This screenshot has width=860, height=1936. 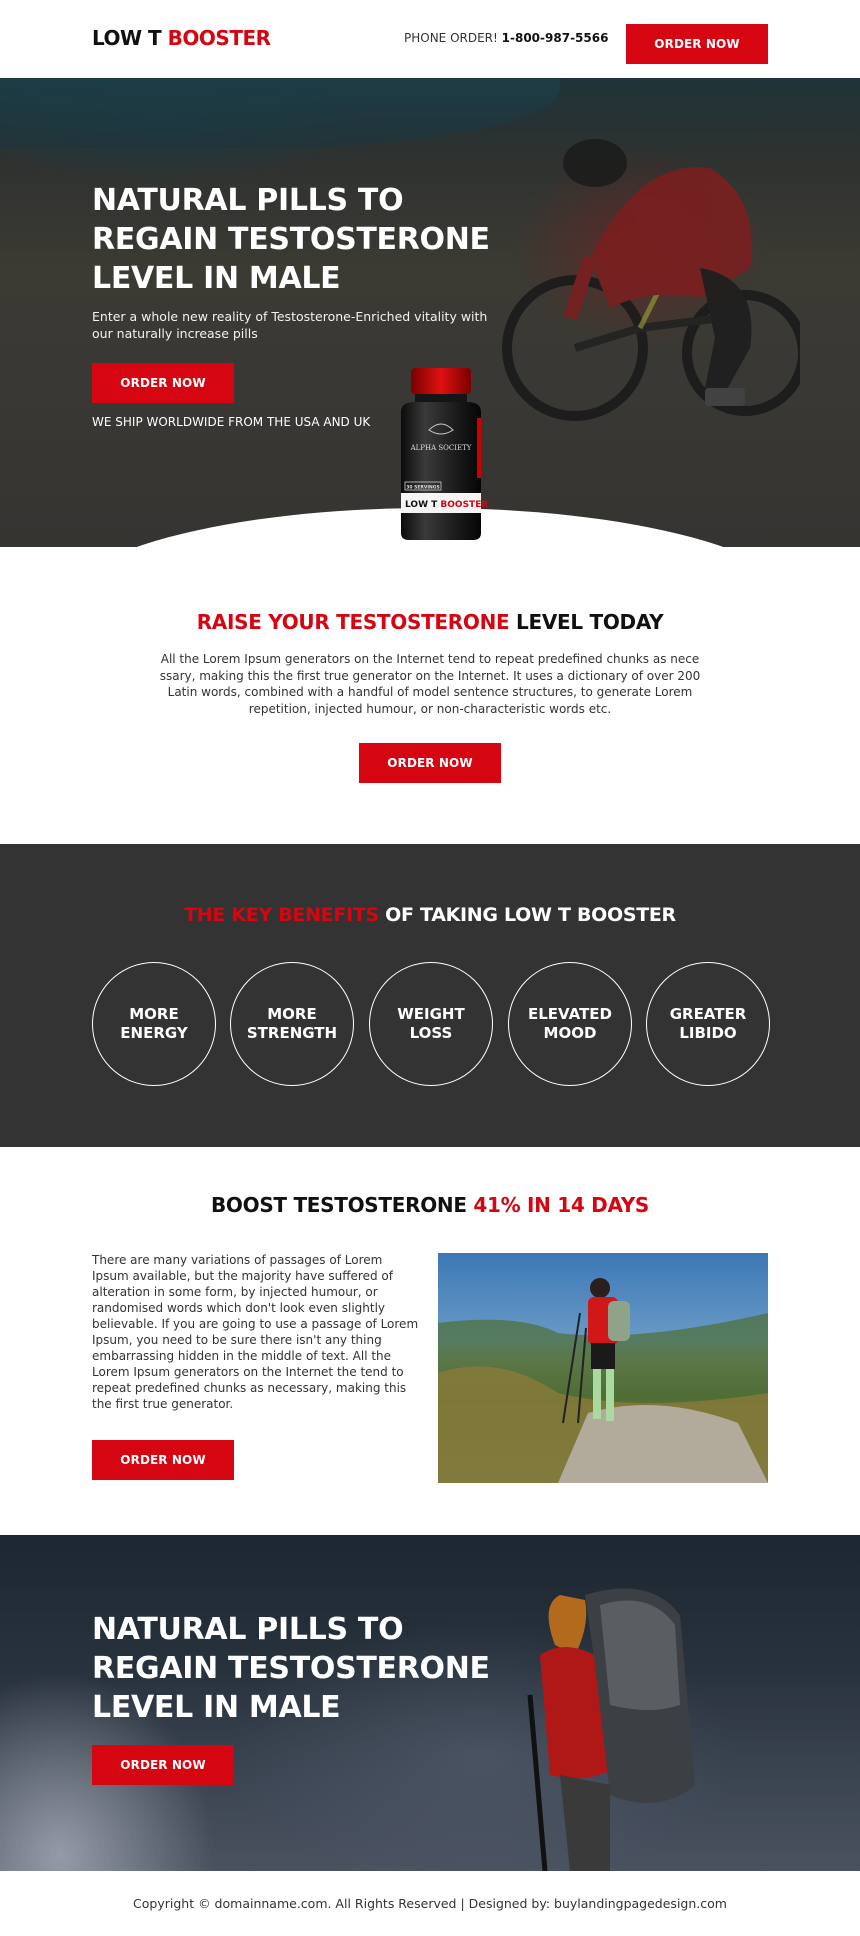 I want to click on phone-label: PHONE ORDER!, so click(x=453, y=38).